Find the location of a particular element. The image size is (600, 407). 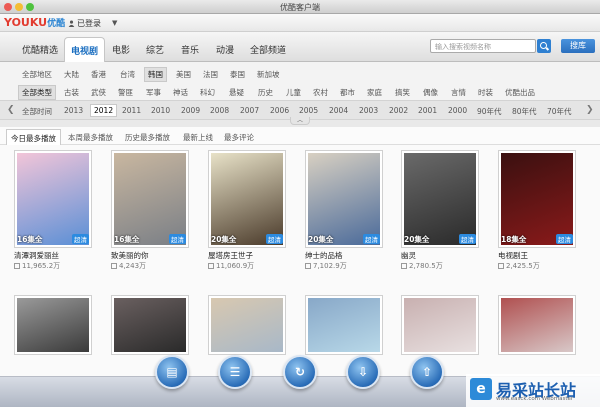

filter-year-item: 2007 is located at coordinates (249, 110).